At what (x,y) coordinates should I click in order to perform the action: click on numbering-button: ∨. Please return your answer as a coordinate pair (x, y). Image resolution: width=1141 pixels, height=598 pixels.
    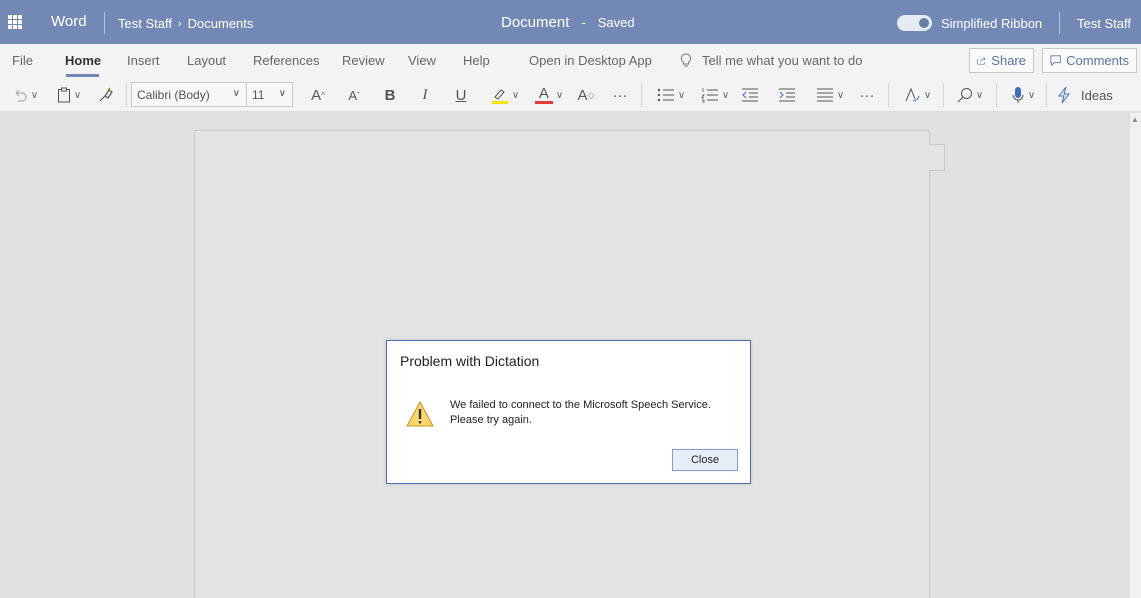
    Looking at the image, I should click on (715, 95).